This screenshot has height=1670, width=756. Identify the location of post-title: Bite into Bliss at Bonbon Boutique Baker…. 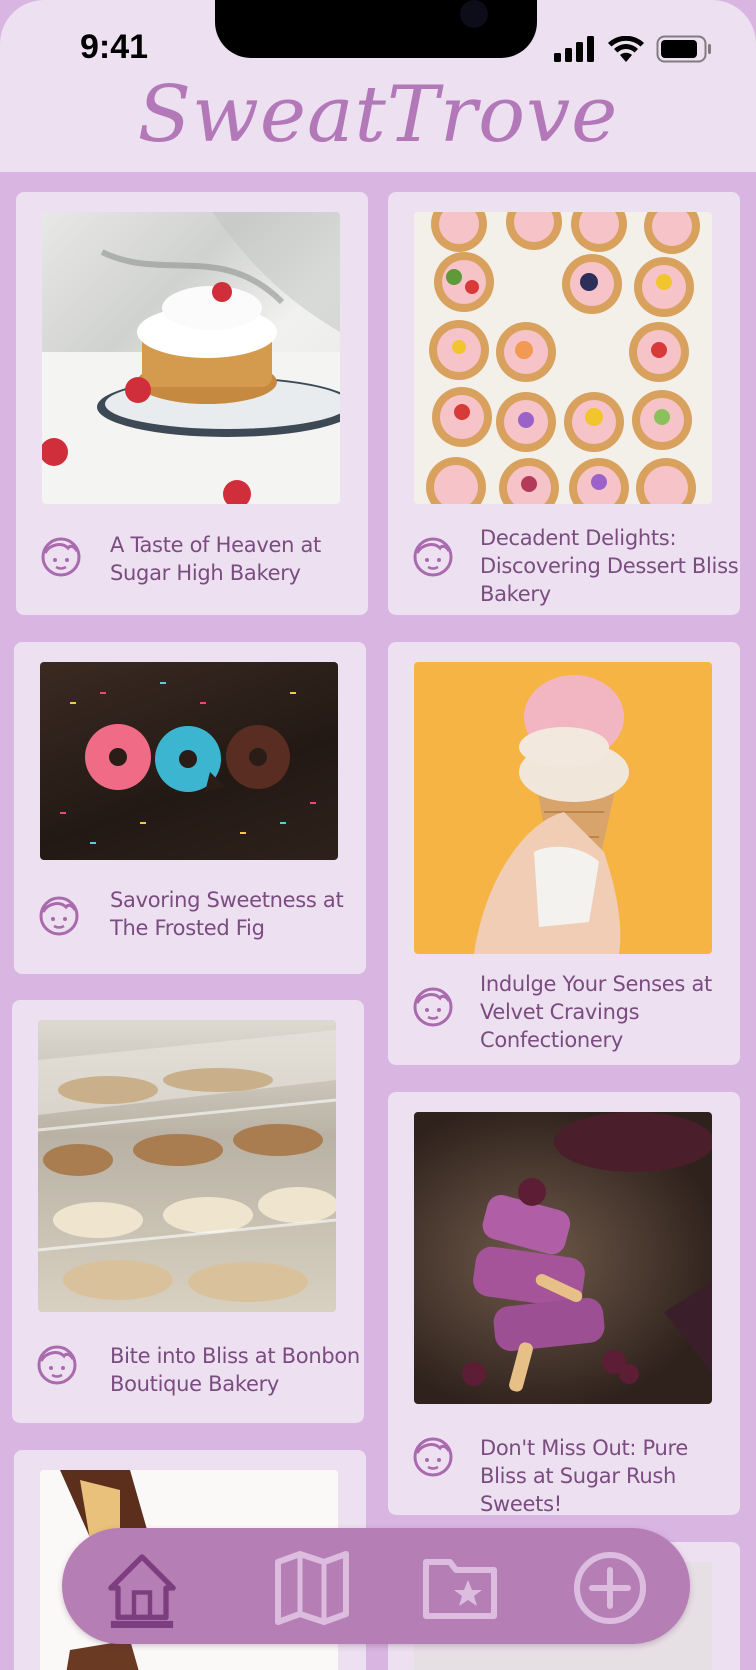
(235, 1370).